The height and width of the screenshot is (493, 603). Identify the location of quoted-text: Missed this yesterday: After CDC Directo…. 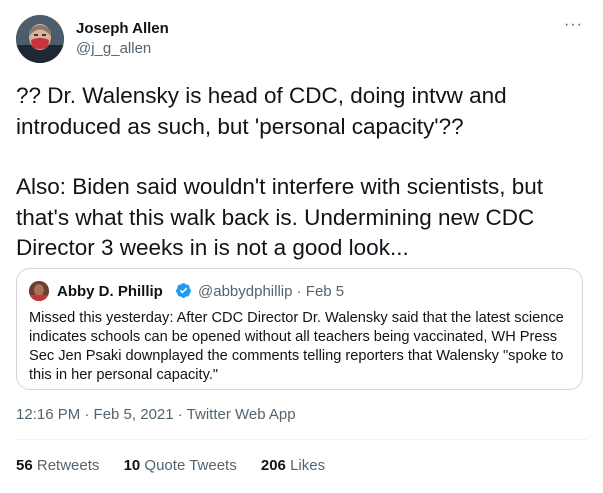
(296, 346).